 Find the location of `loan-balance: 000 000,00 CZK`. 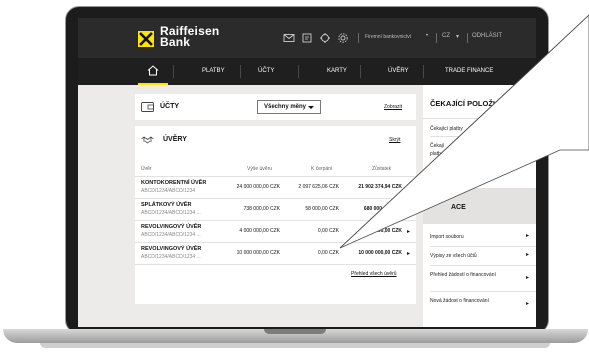

loan-balance: 000 000,00 CZK is located at coordinates (383, 231).